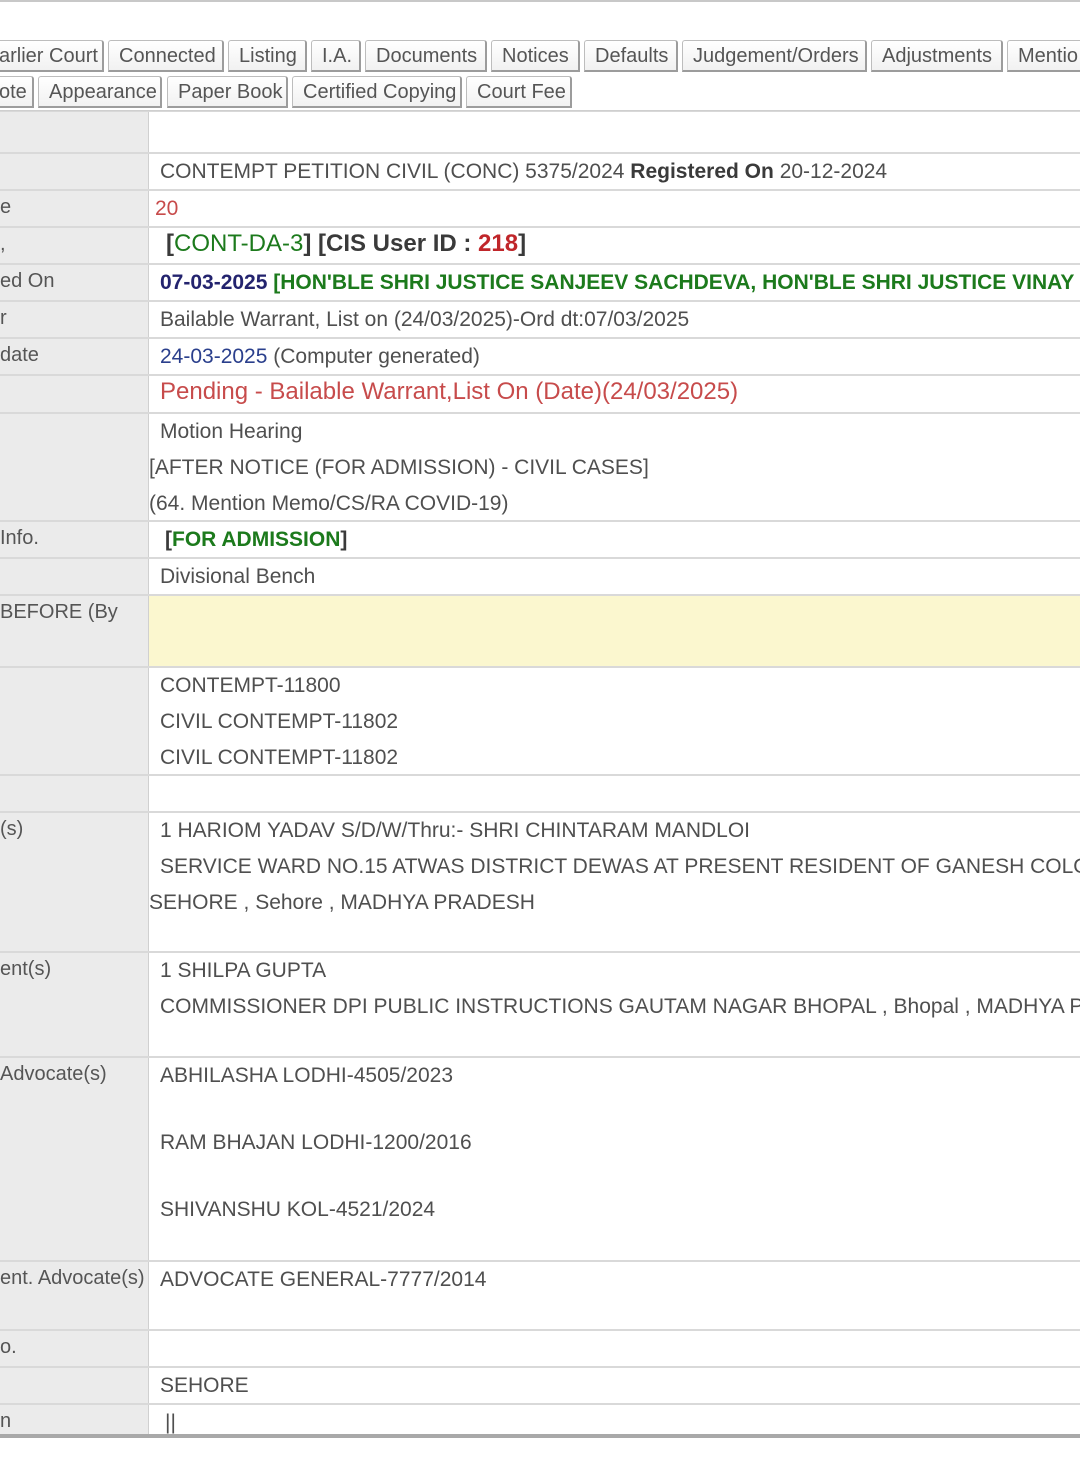  Describe the element at coordinates (702, 171) in the screenshot. I see `registered-on-label: Registered On` at that location.